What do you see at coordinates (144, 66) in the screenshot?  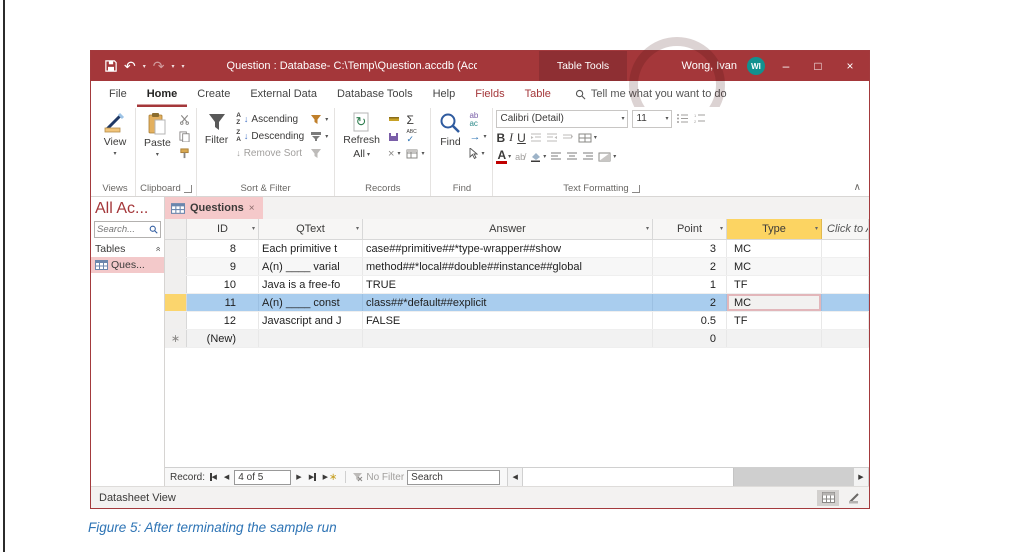 I see `undo-caret-icon: ▾` at bounding box center [144, 66].